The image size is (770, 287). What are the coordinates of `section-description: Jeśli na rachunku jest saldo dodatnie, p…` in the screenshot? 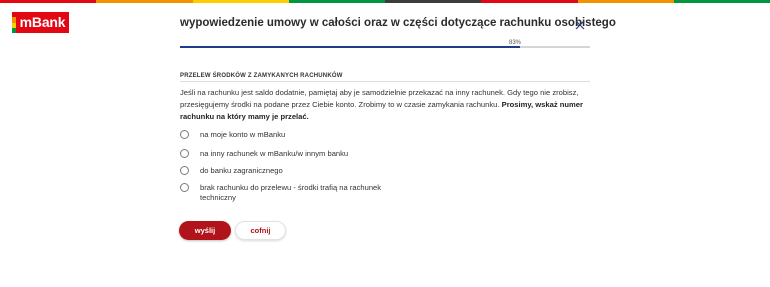 It's located at (386, 105).